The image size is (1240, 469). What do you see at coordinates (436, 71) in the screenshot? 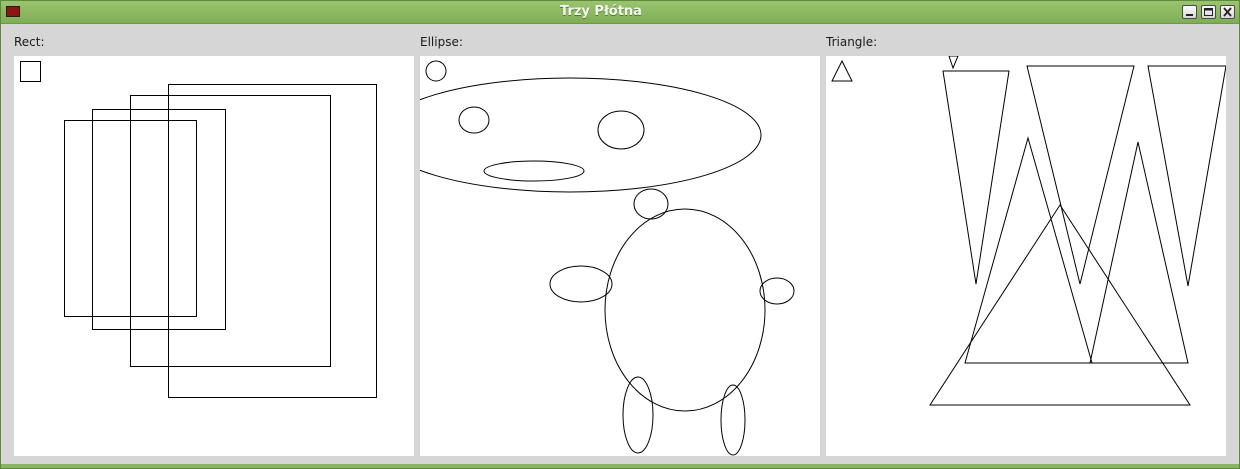
I see `ellipse-shape-icon` at bounding box center [436, 71].